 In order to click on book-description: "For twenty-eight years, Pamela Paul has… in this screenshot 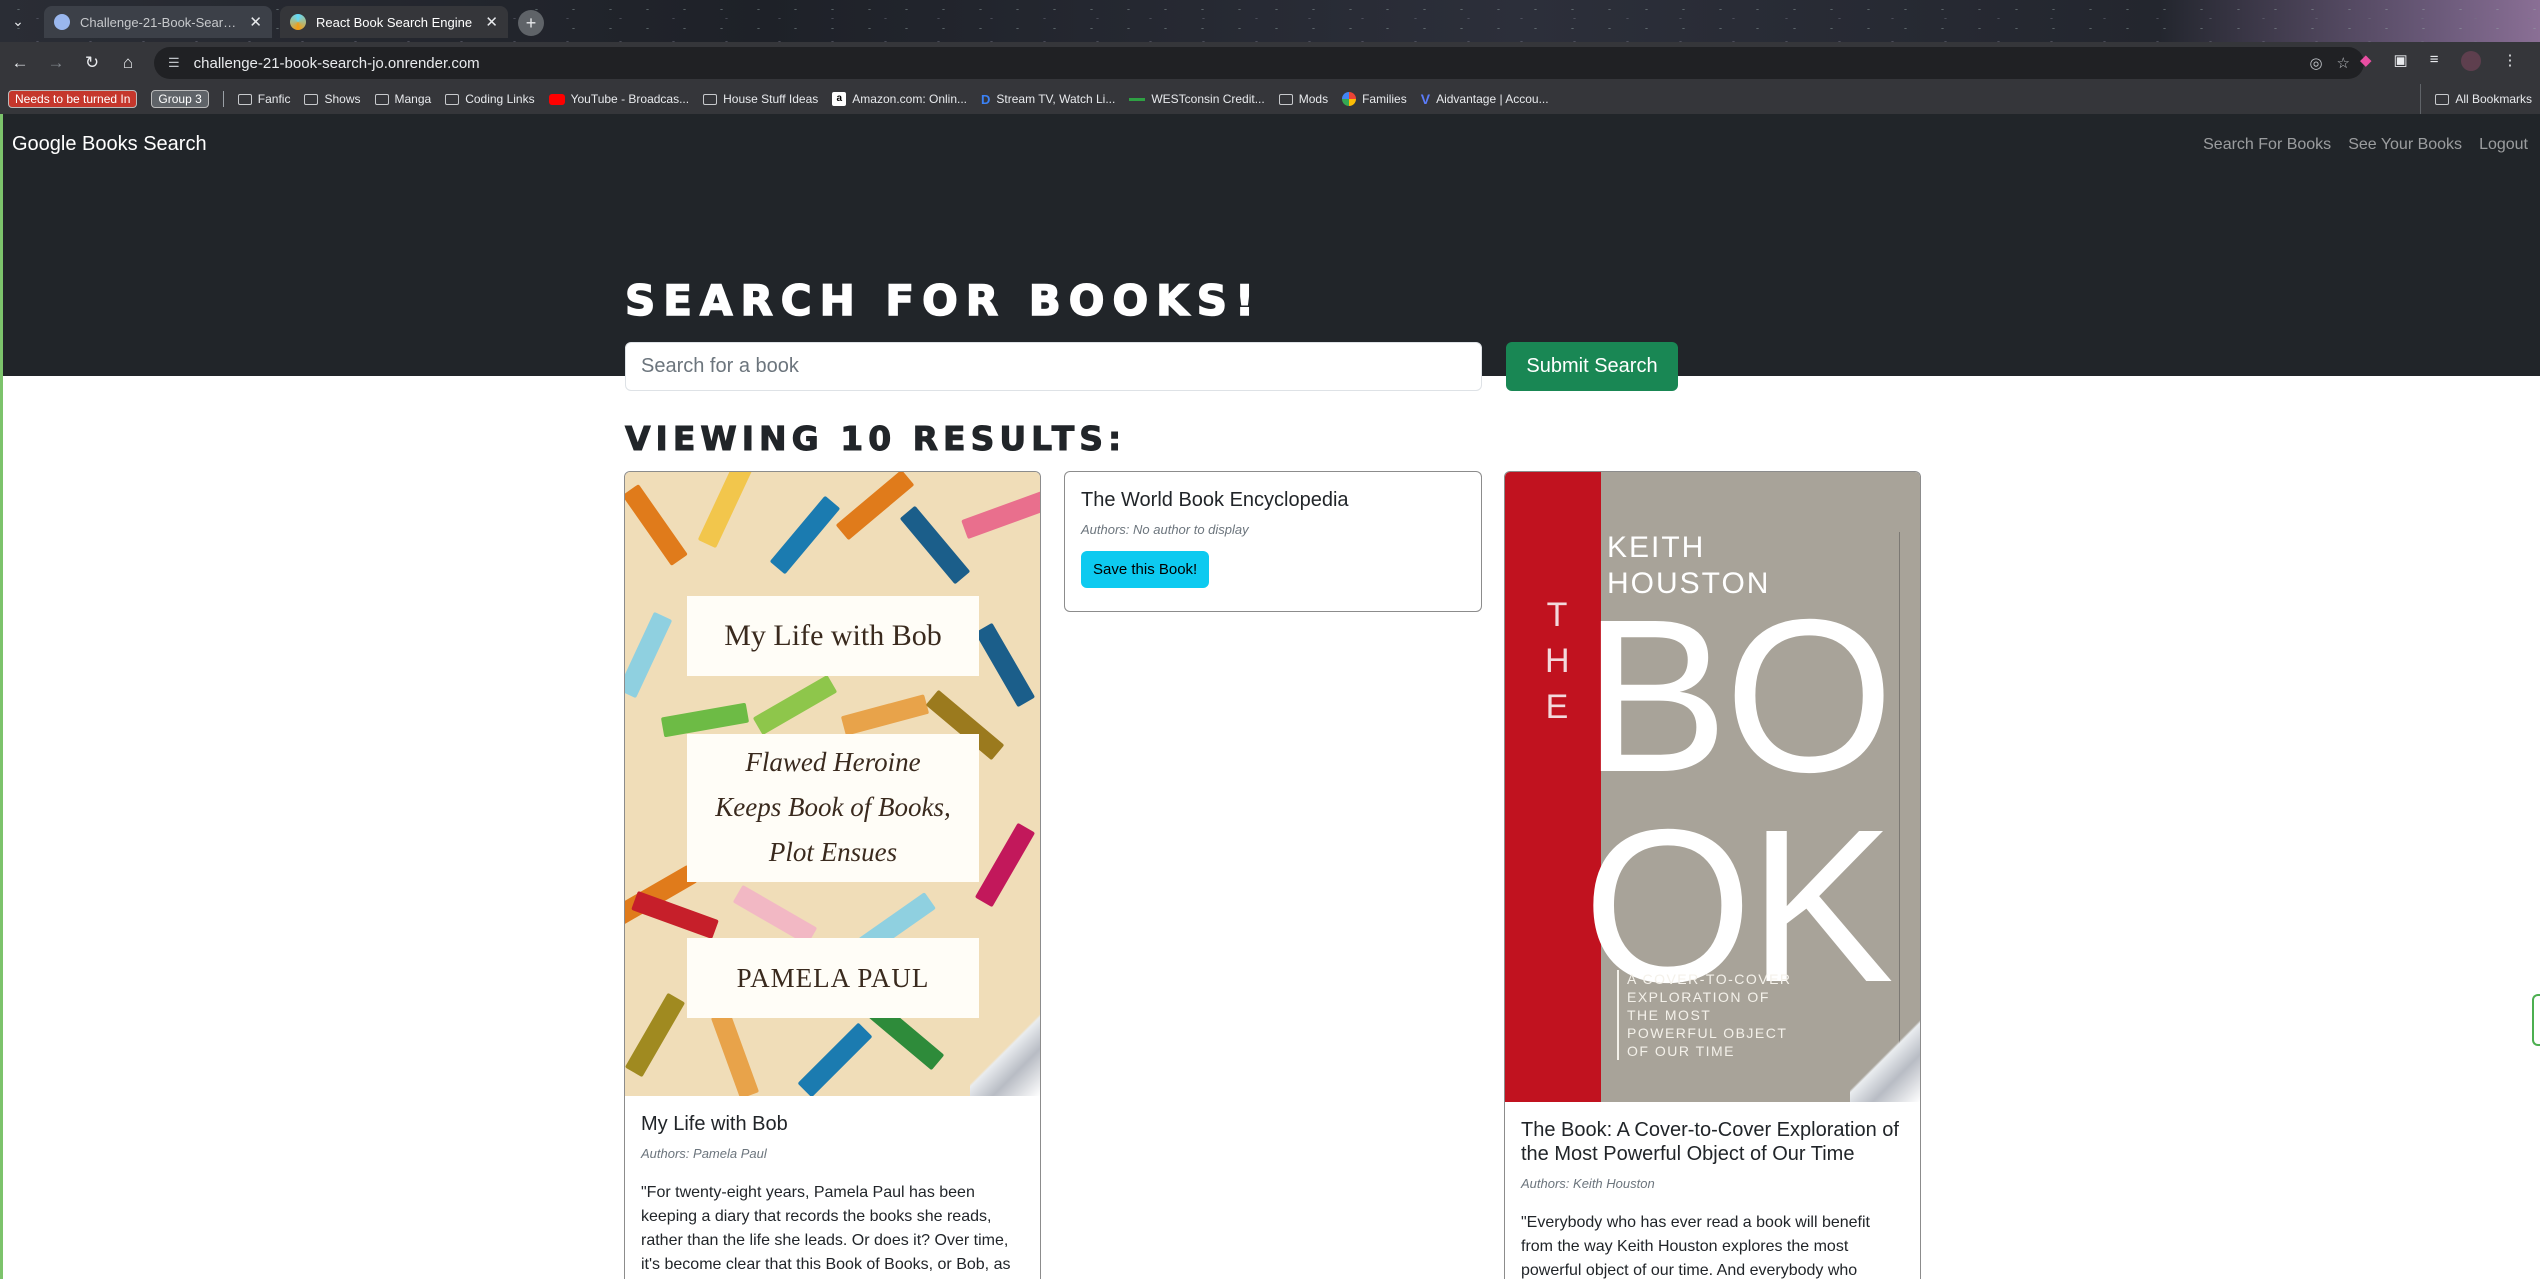, I will do `click(826, 1228)`.